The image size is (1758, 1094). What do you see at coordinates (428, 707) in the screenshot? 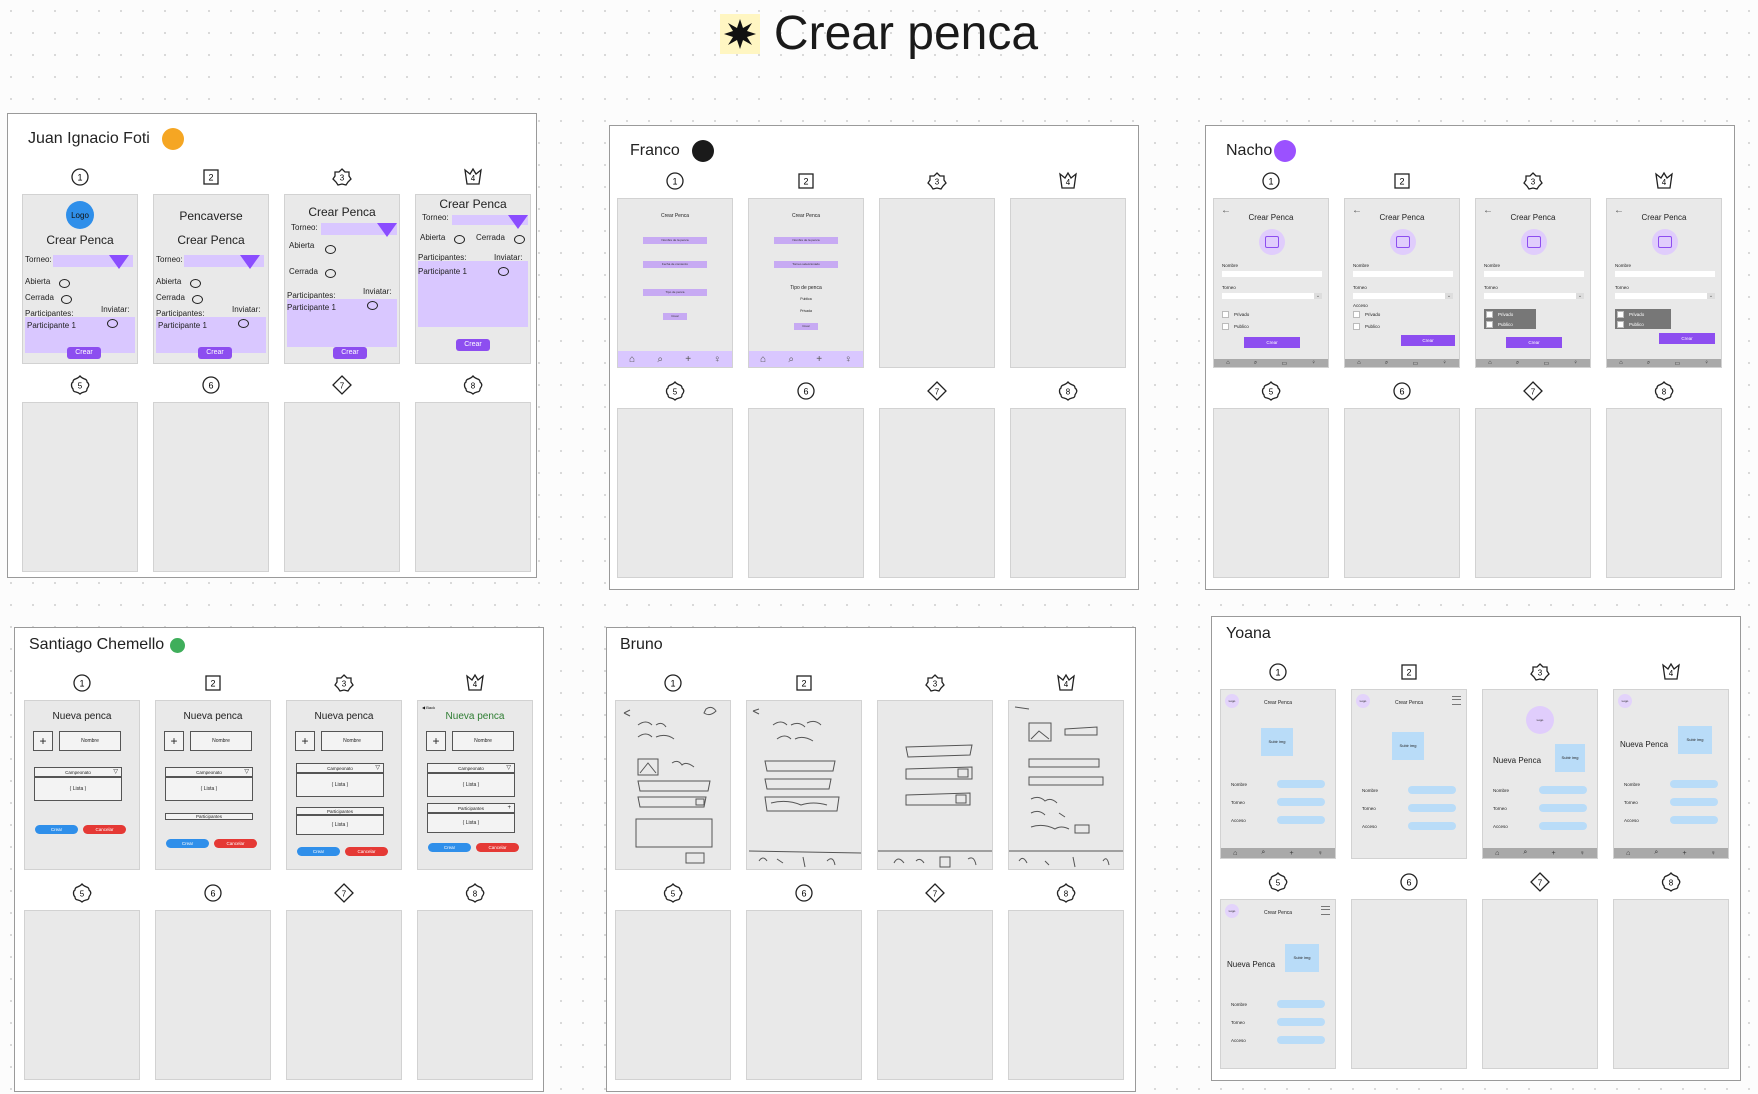
I see `back-button: ◀ Back` at bounding box center [428, 707].